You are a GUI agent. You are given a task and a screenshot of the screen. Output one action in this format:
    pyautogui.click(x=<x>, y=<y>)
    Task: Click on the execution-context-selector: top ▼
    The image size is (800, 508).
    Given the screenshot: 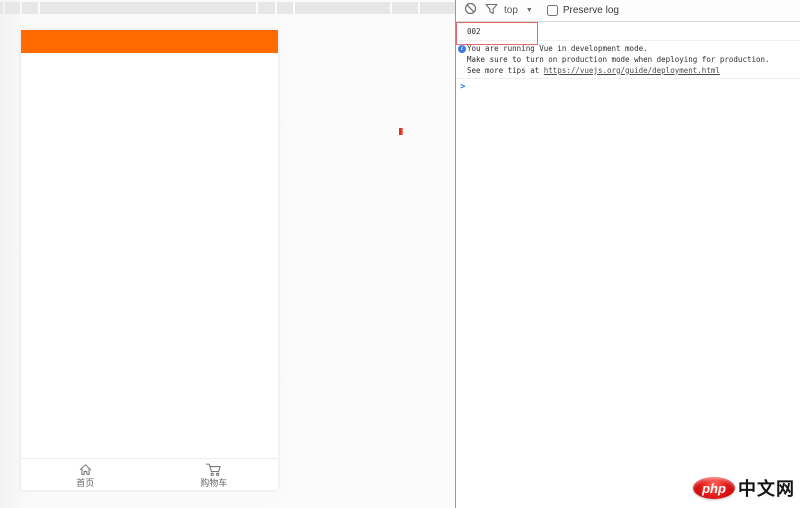 What is the action you would take?
    pyautogui.click(x=518, y=10)
    